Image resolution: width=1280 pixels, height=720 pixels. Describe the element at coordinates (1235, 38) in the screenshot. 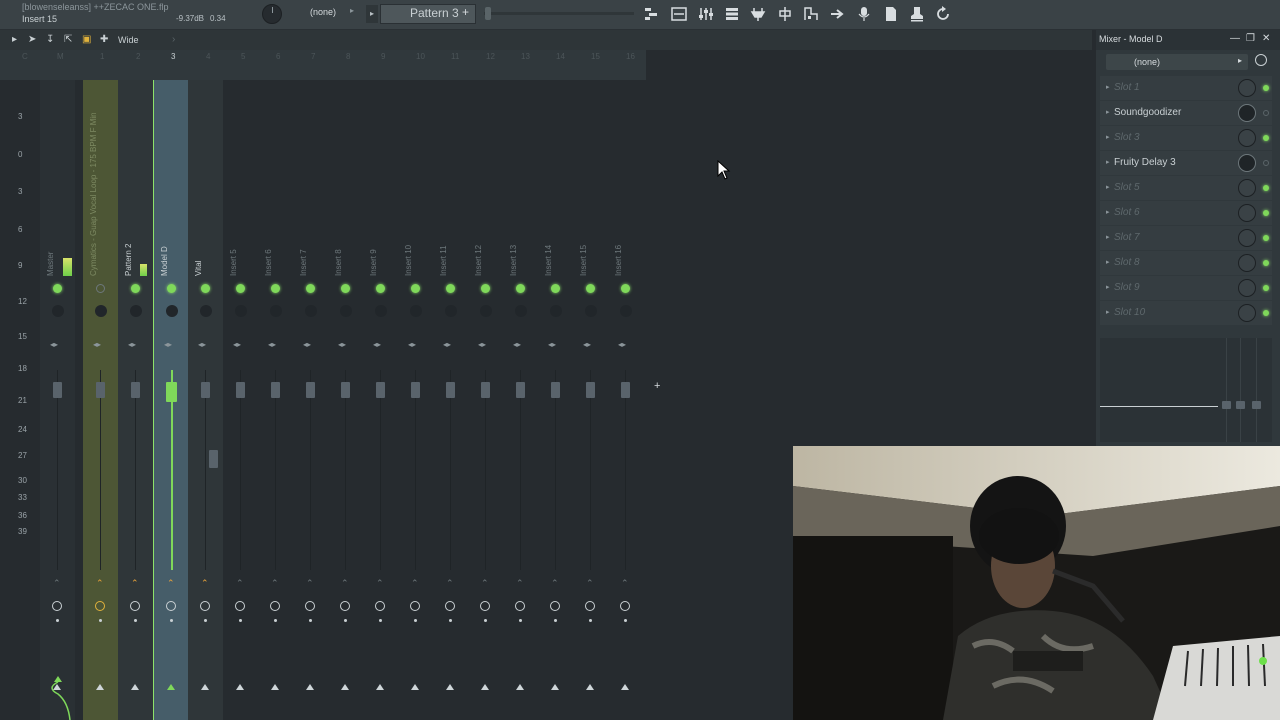

I see `minimize-icon: —` at that location.